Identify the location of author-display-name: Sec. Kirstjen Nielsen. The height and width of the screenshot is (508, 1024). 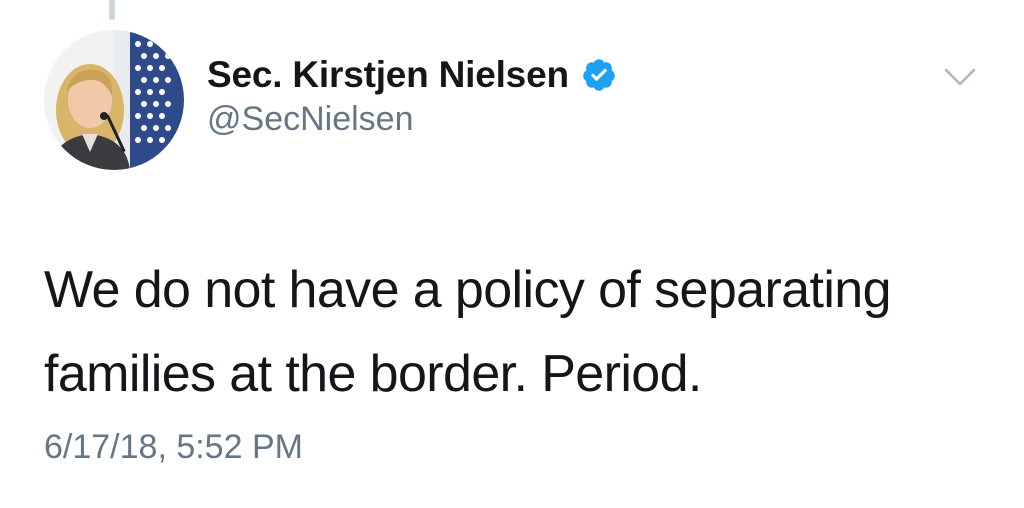
(388, 75).